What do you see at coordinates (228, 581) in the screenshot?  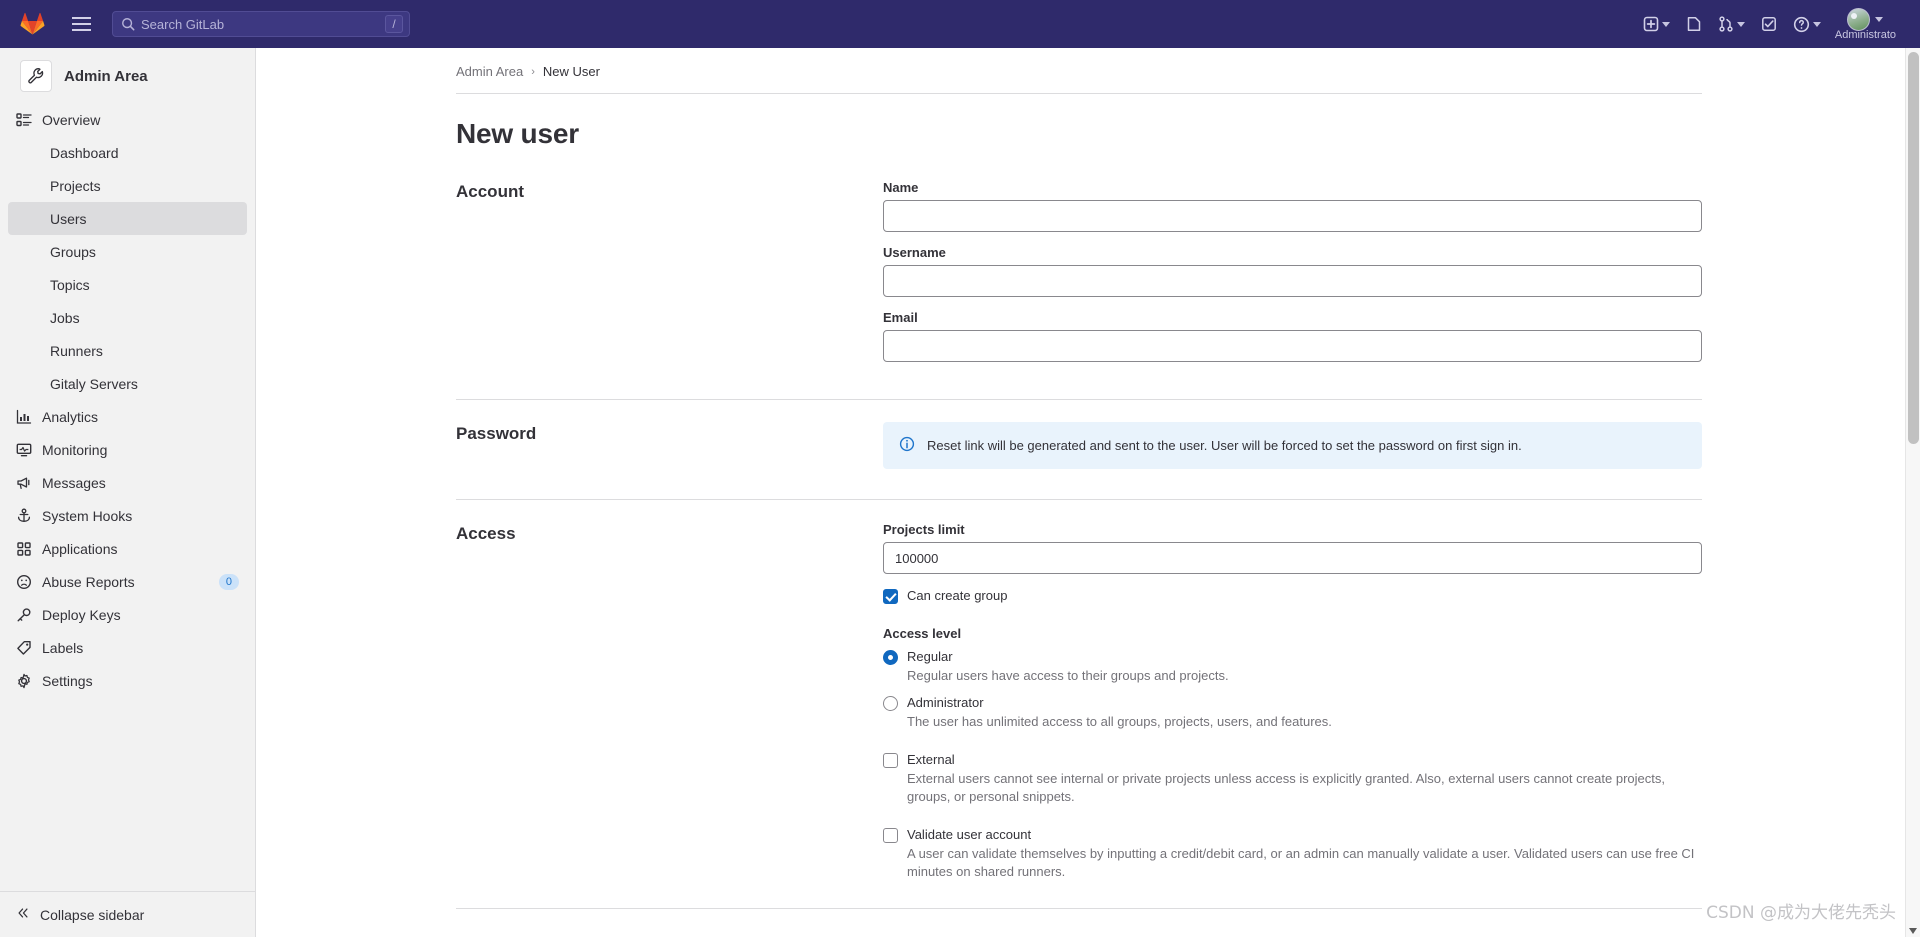 I see `abuse-reports-count-badge: 0` at bounding box center [228, 581].